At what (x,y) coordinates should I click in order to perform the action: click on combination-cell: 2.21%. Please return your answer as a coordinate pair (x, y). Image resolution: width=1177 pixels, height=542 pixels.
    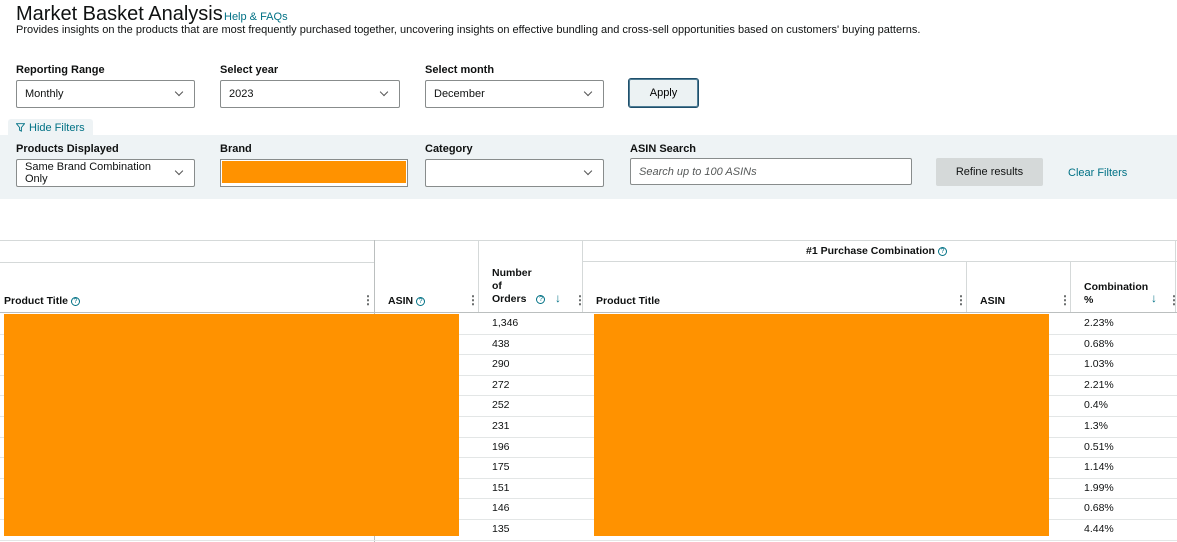
    Looking at the image, I should click on (1099, 384).